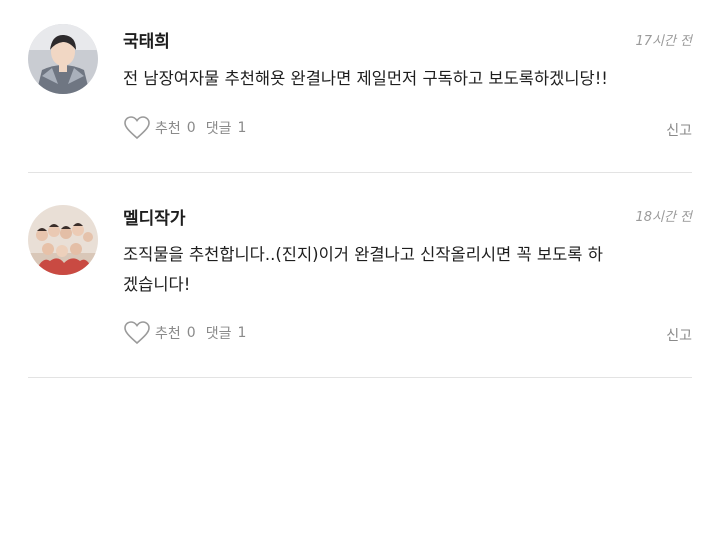 This screenshot has width=720, height=540. I want to click on comment-timestamp: 18시간 전, so click(663, 217).